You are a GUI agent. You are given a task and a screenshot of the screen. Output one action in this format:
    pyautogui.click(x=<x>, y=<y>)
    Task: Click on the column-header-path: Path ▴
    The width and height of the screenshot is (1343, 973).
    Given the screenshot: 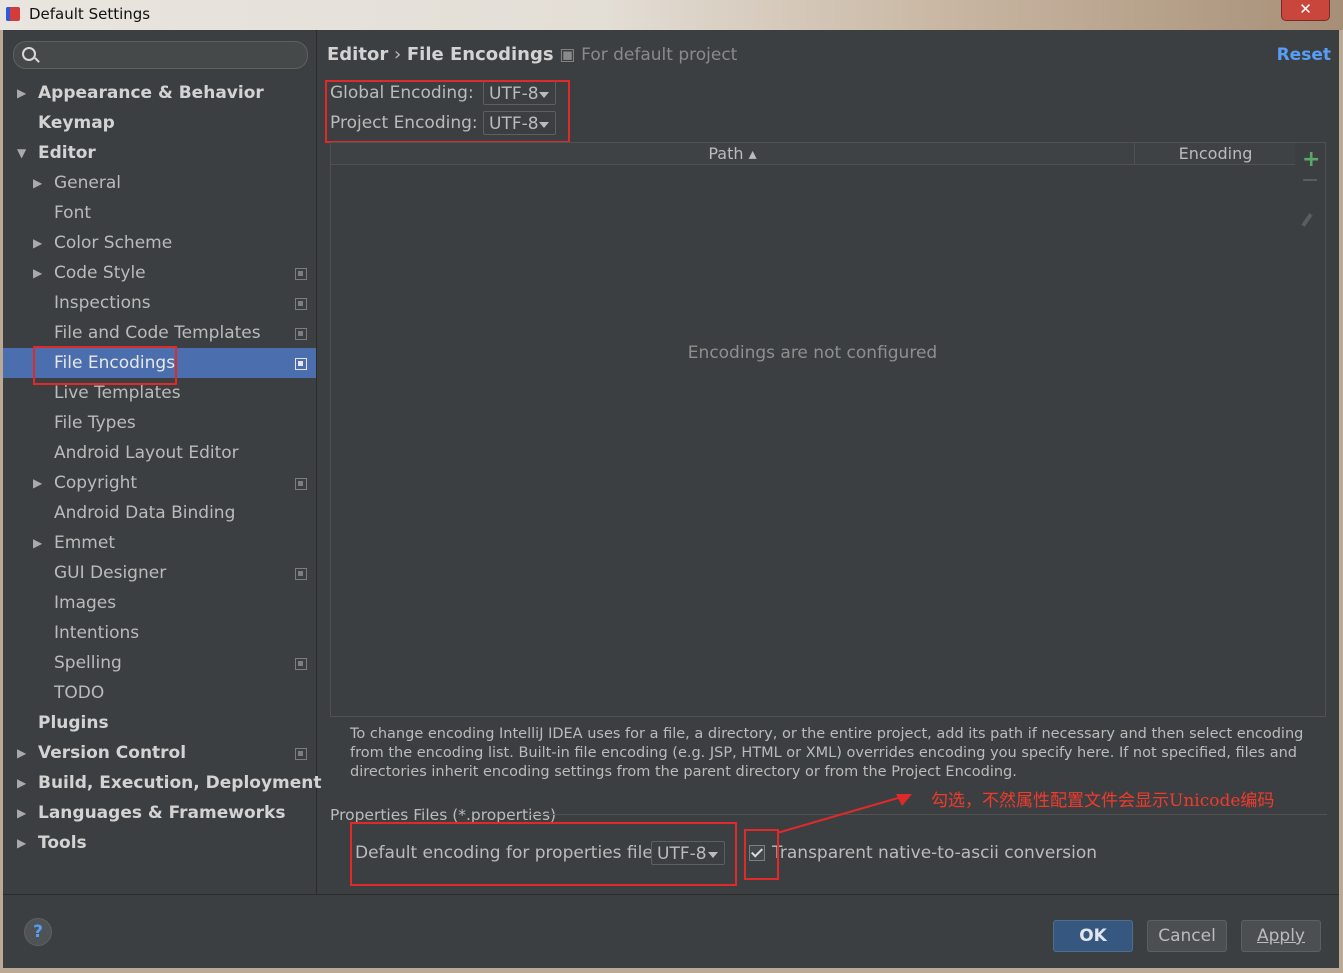 What is the action you would take?
    pyautogui.click(x=733, y=153)
    